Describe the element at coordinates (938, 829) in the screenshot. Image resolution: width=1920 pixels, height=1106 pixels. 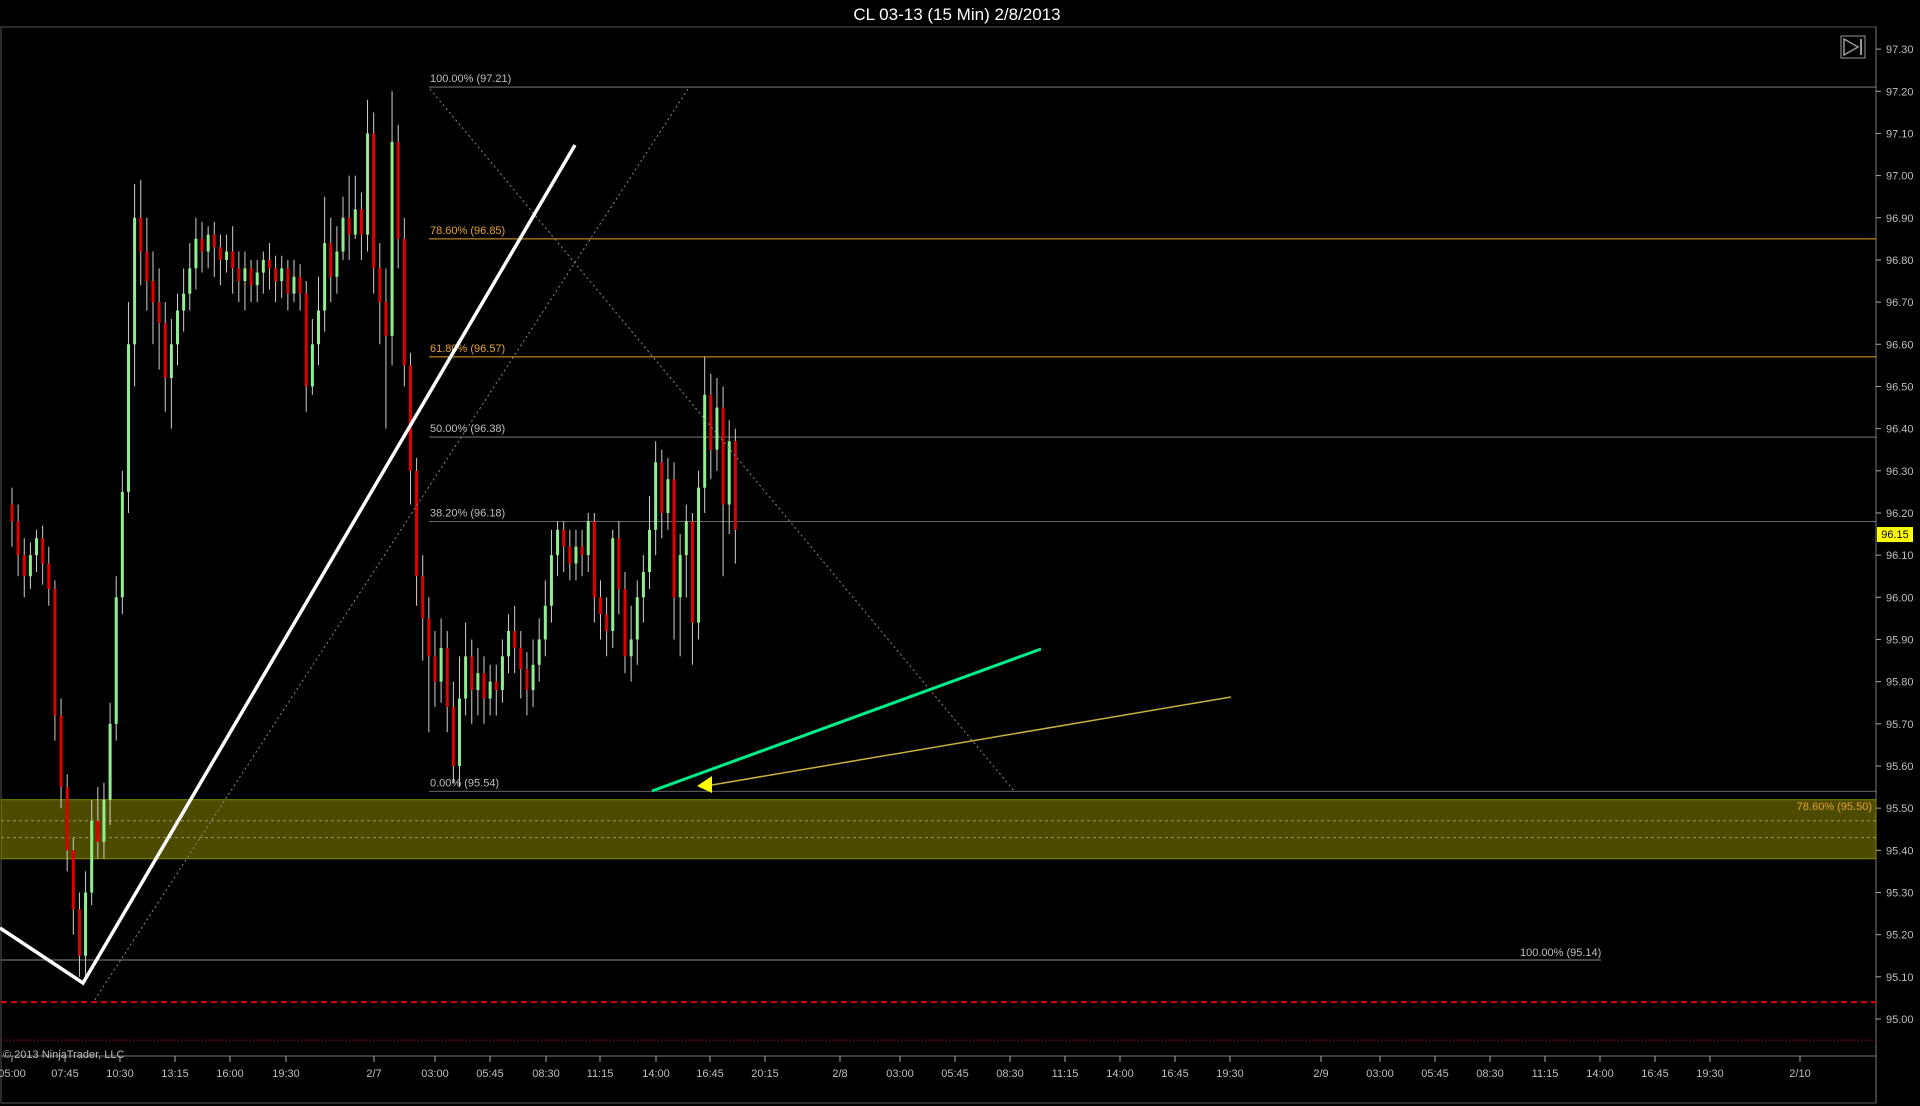
I see `support-zone` at that location.